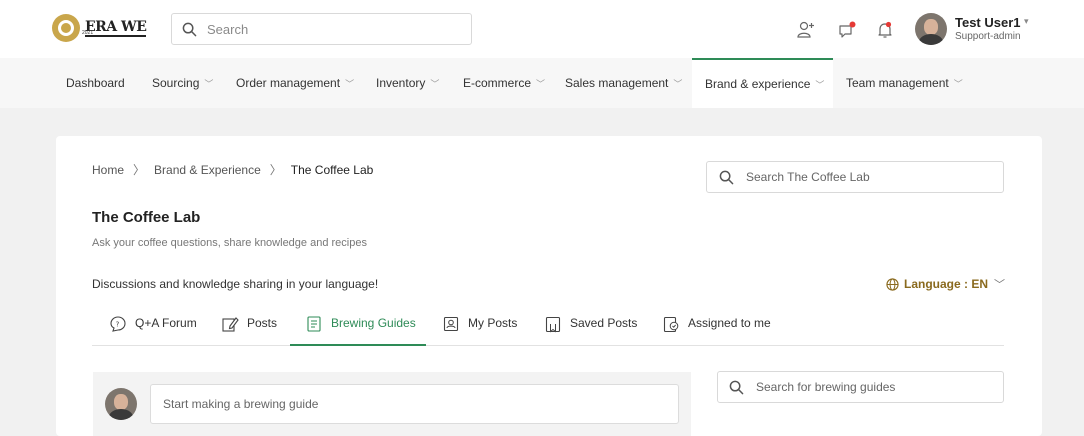 The width and height of the screenshot is (1084, 436). I want to click on nav-item-sourcing: Sourcing ﹀, so click(182, 83).